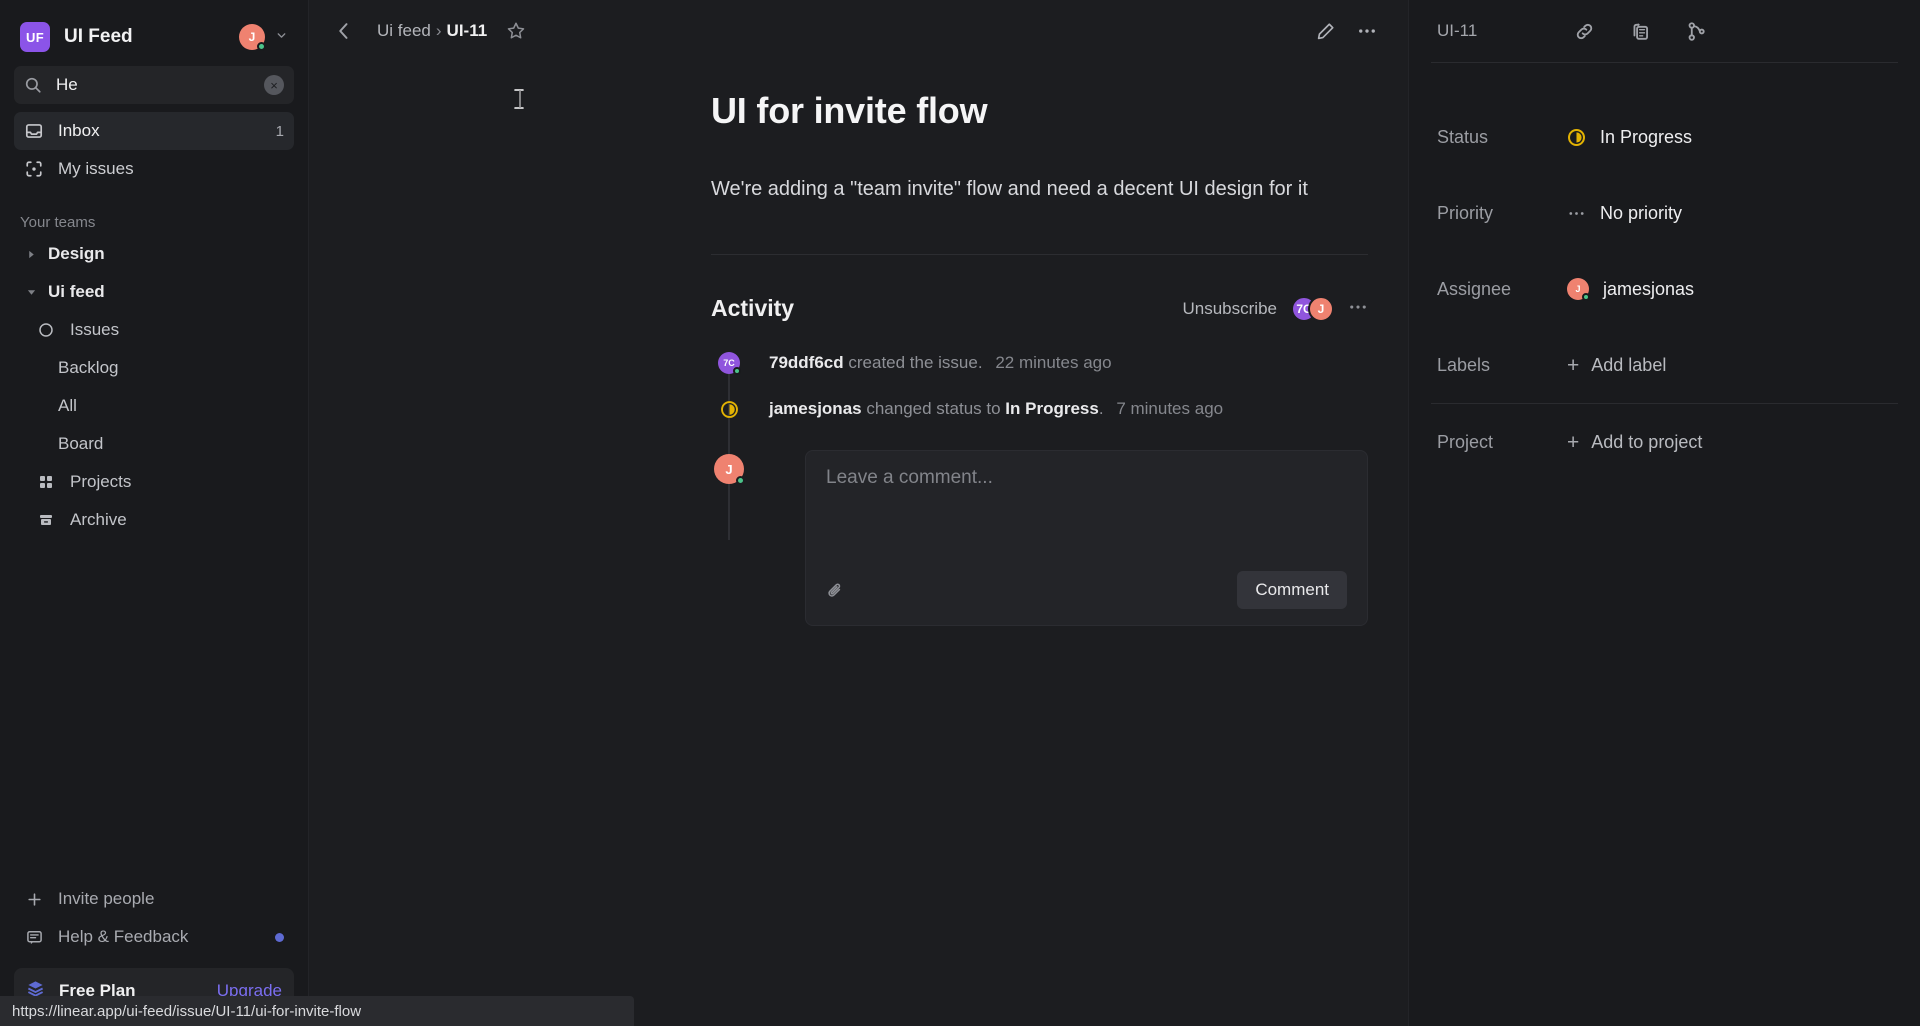 Image resolution: width=1920 pixels, height=1026 pixels. What do you see at coordinates (35, 37) in the screenshot?
I see `workspace-logo: UF` at bounding box center [35, 37].